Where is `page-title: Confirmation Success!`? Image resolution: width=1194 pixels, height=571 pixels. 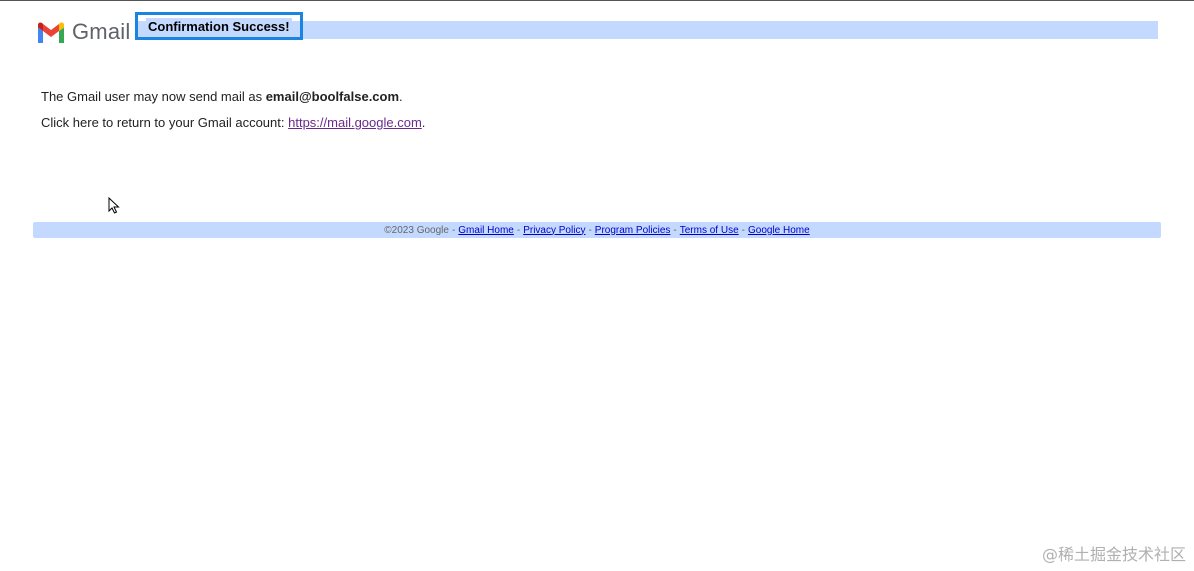
page-title: Confirmation Success! is located at coordinates (219, 26).